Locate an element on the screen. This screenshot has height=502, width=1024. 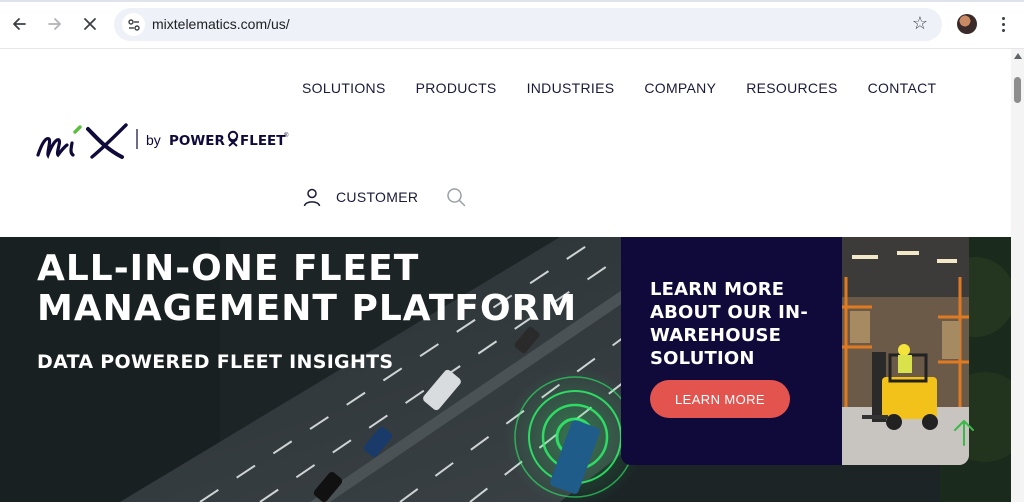
hero-subtitle: DATA POWERED FLEET INSIGHTS is located at coordinates (215, 362).